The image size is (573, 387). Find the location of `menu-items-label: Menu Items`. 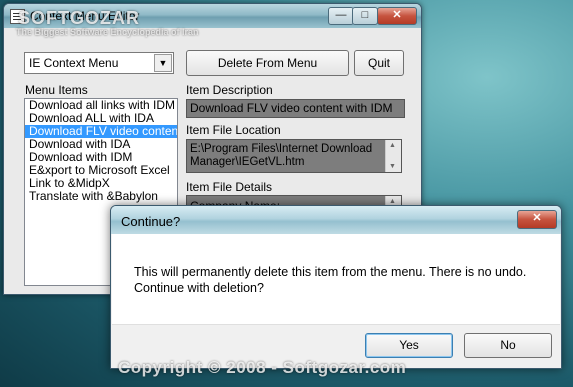

menu-items-label: Menu Items is located at coordinates (56, 90).